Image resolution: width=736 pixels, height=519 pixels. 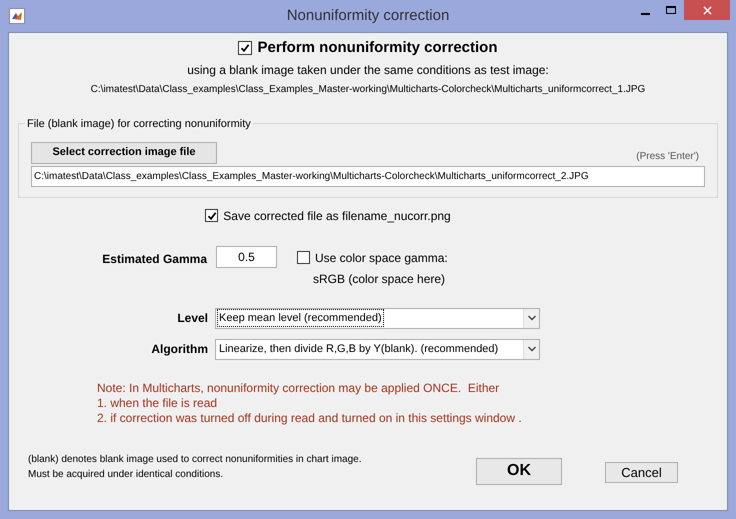 I want to click on note-line: Note: In Multicharts, nonuniformity correction may be applied ONCE. Either, so click(x=298, y=388).